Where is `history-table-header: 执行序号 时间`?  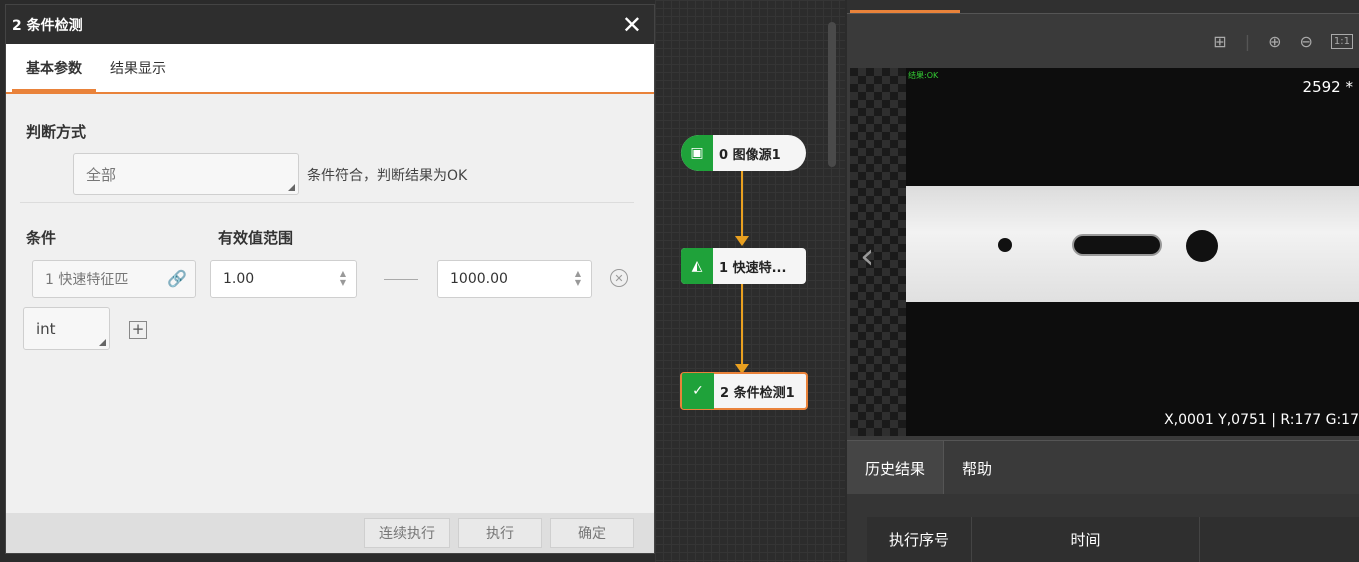
history-table-header: 执行序号 时间 is located at coordinates (1113, 539).